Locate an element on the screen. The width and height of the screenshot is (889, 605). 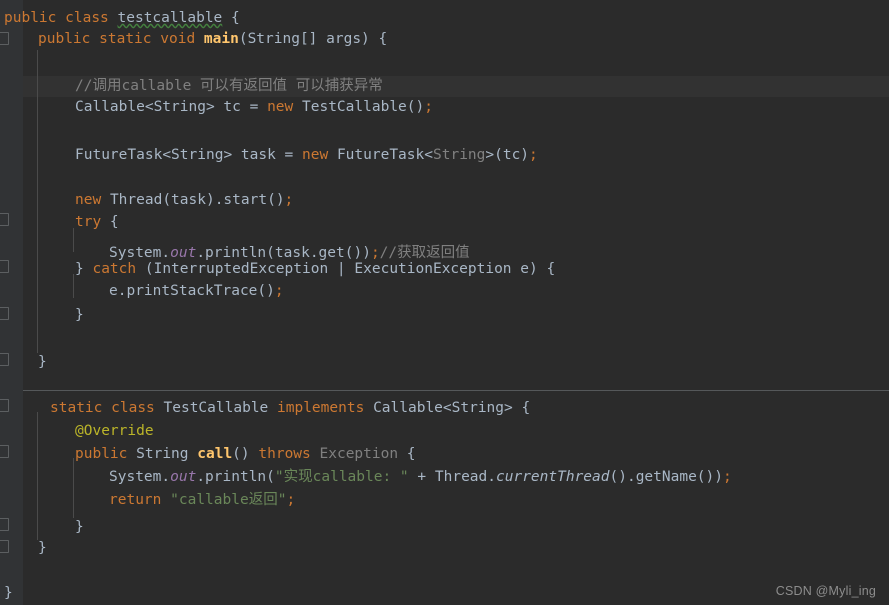
code-line: e.printStackTrace(); is located at coordinates (444, 291).